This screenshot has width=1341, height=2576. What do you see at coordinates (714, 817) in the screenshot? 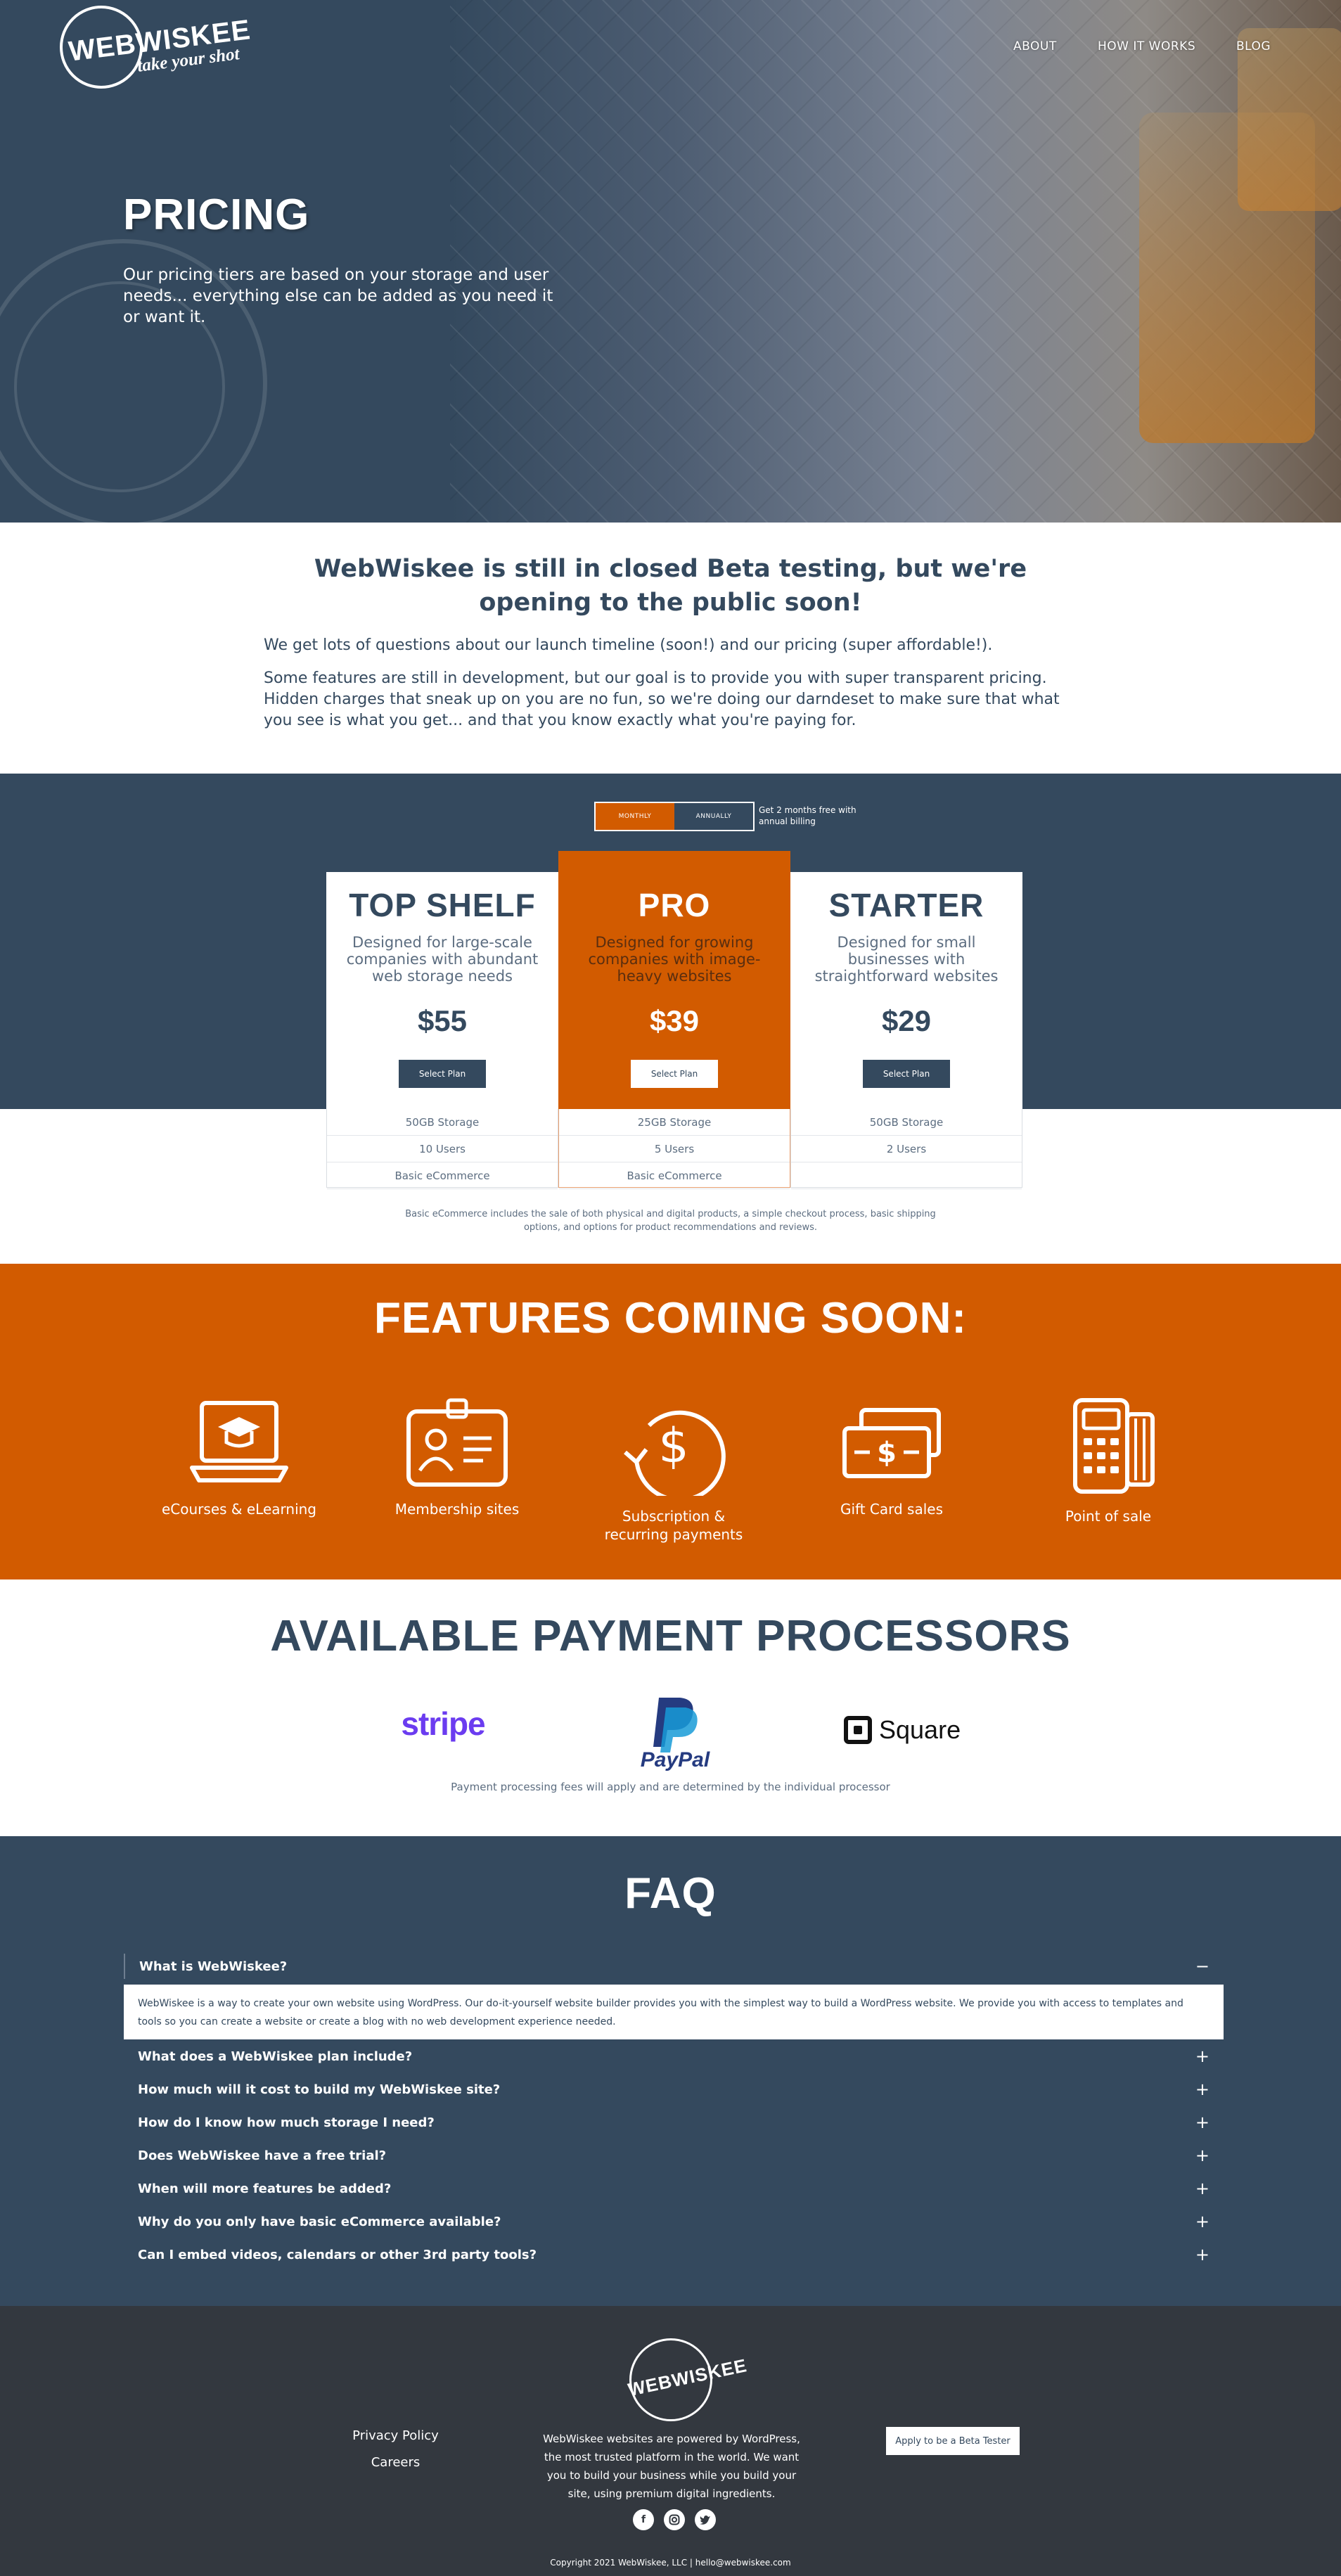
I see `toggle-annually: ANNUALLY` at bounding box center [714, 817].